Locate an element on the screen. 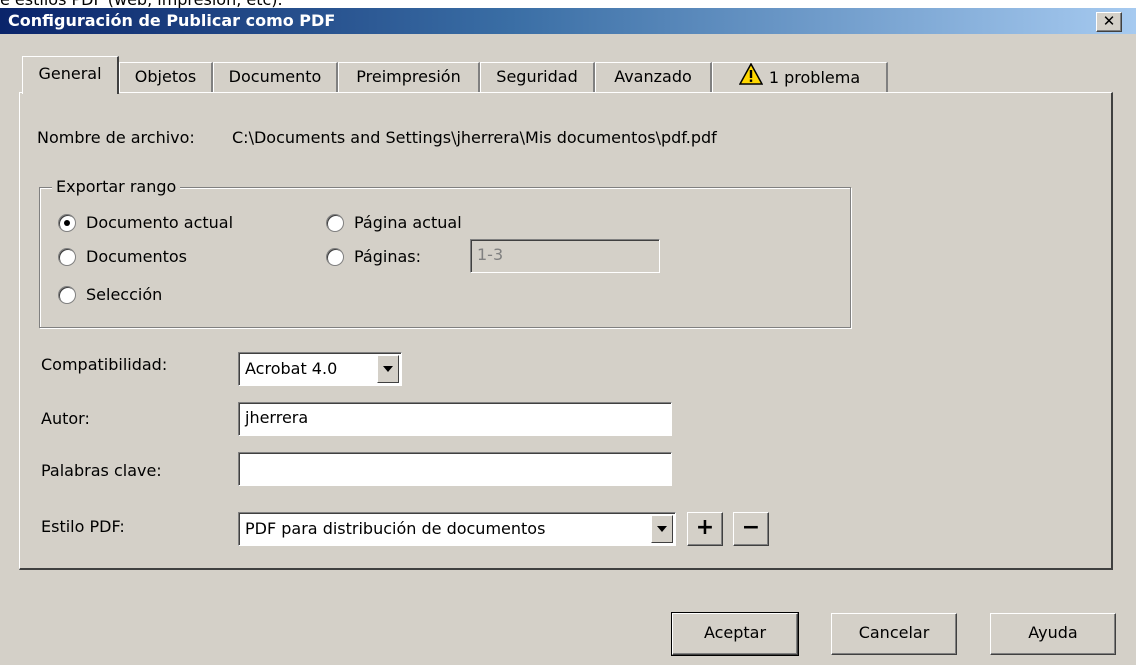  tab-label: Seguridad is located at coordinates (537, 76).